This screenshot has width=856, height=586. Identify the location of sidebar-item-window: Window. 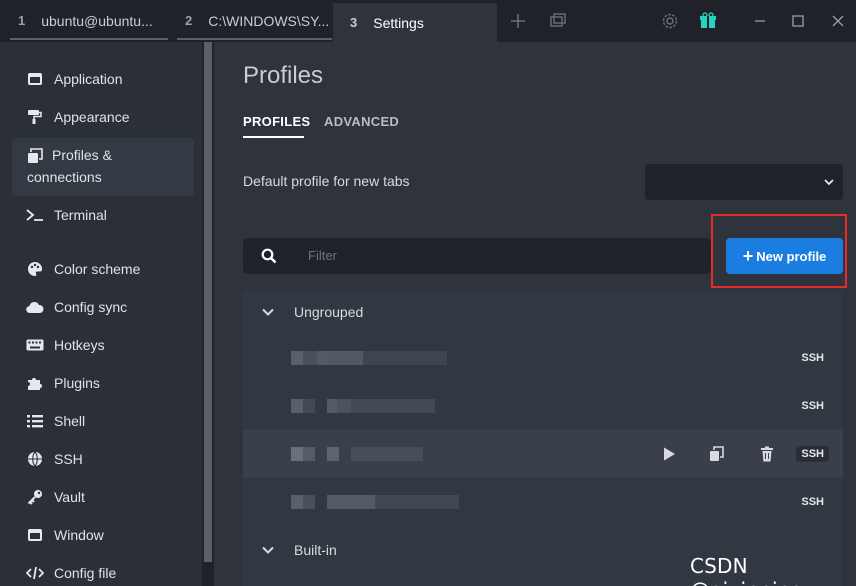
(103, 535).